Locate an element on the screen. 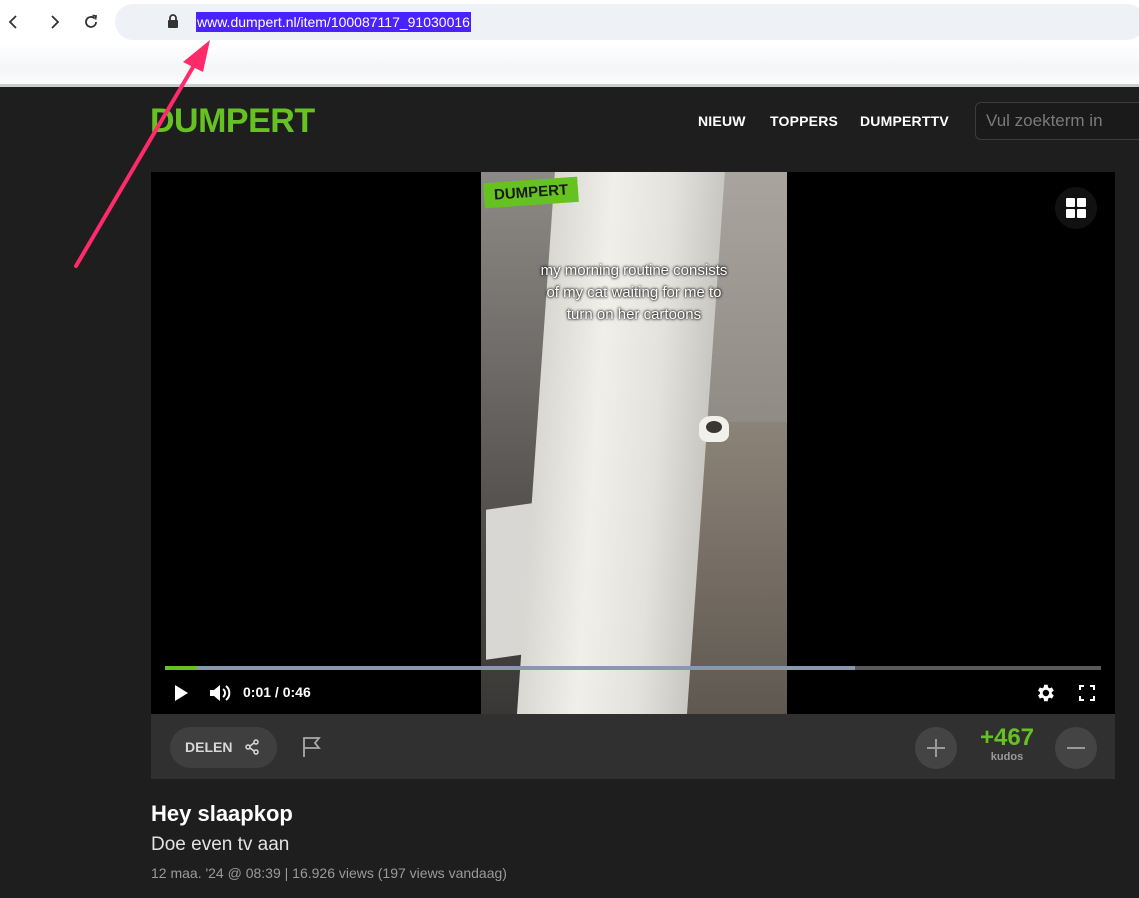 This screenshot has height=898, width=1139. time-display: 0:01 / 0:46 is located at coordinates (277, 692).